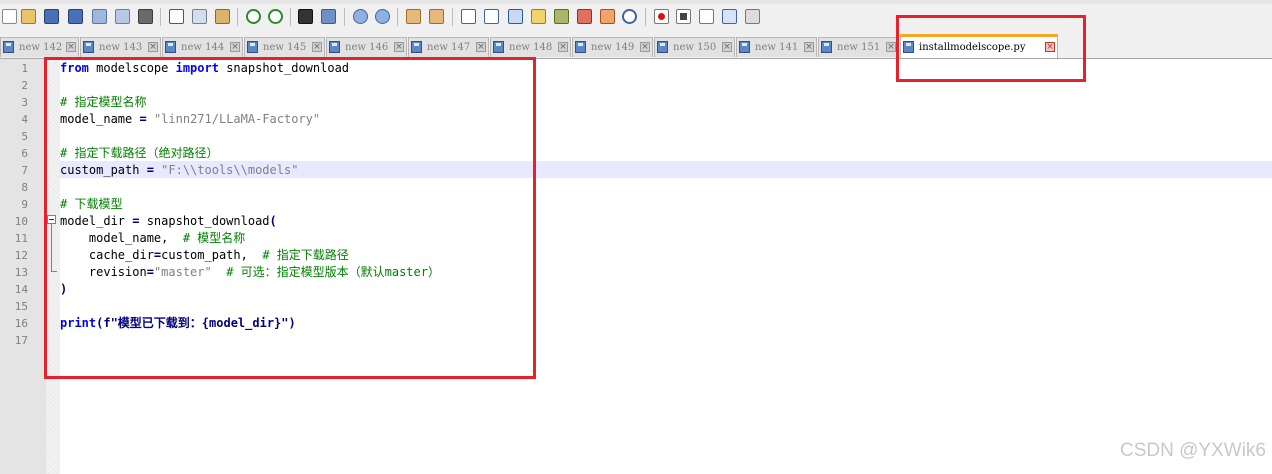  I want to click on line-number: 10, so click(21, 221).